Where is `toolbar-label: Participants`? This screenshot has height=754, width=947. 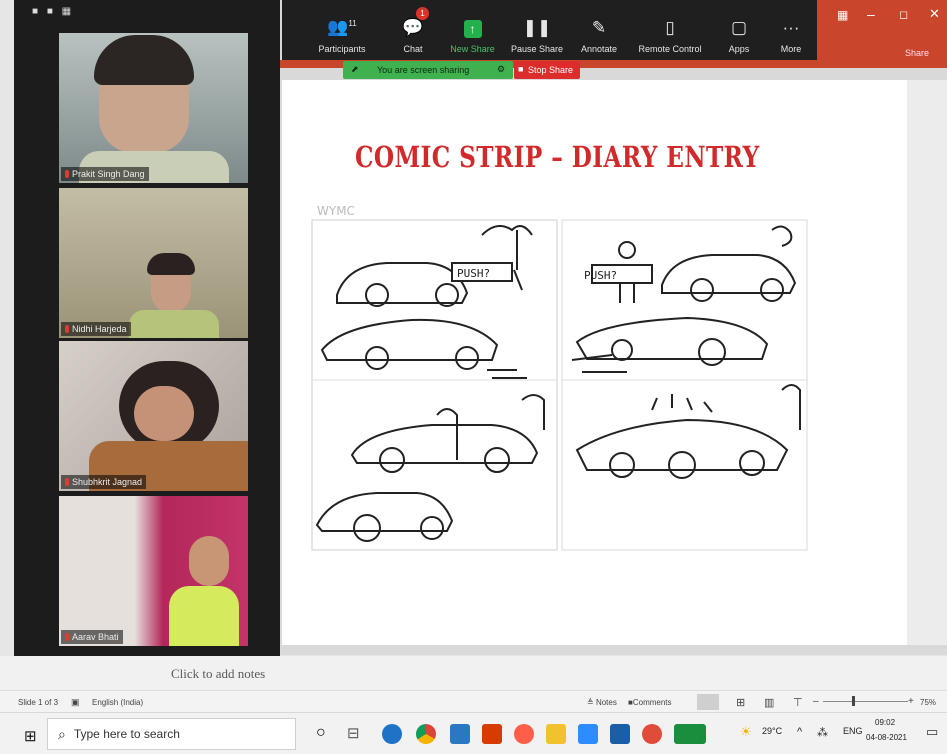 toolbar-label: Participants is located at coordinates (342, 49).